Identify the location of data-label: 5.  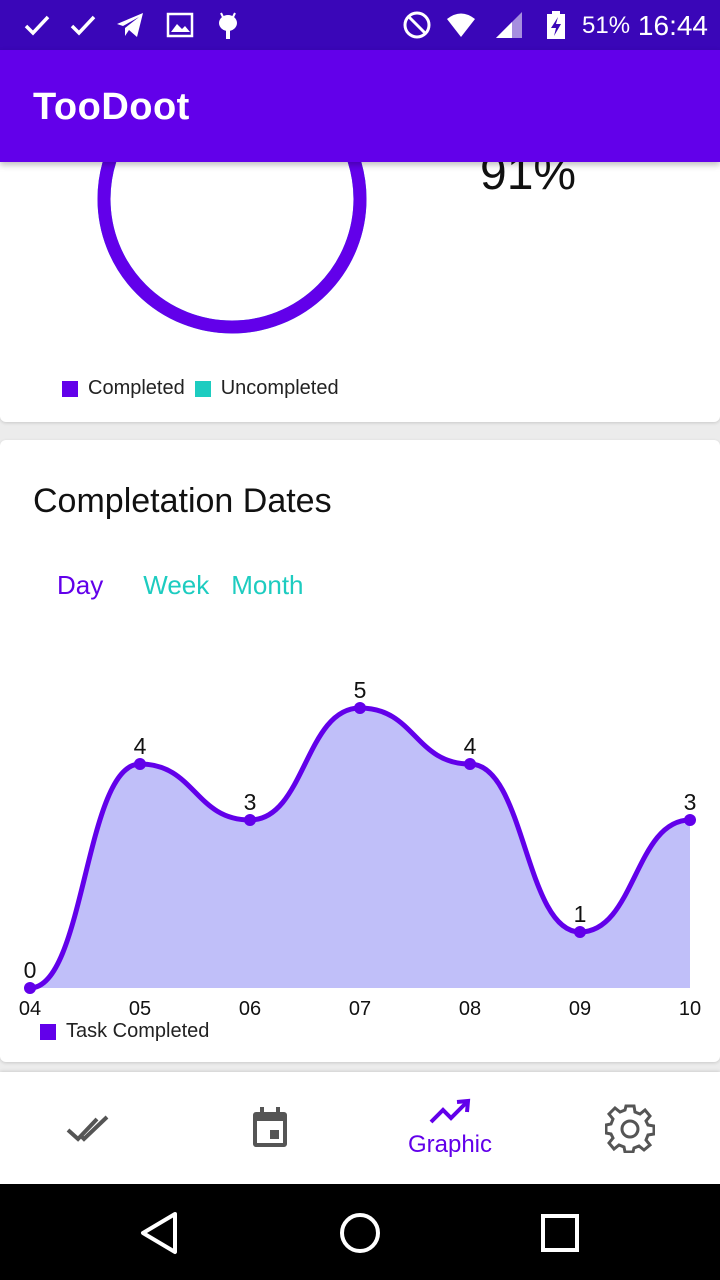
(360, 690).